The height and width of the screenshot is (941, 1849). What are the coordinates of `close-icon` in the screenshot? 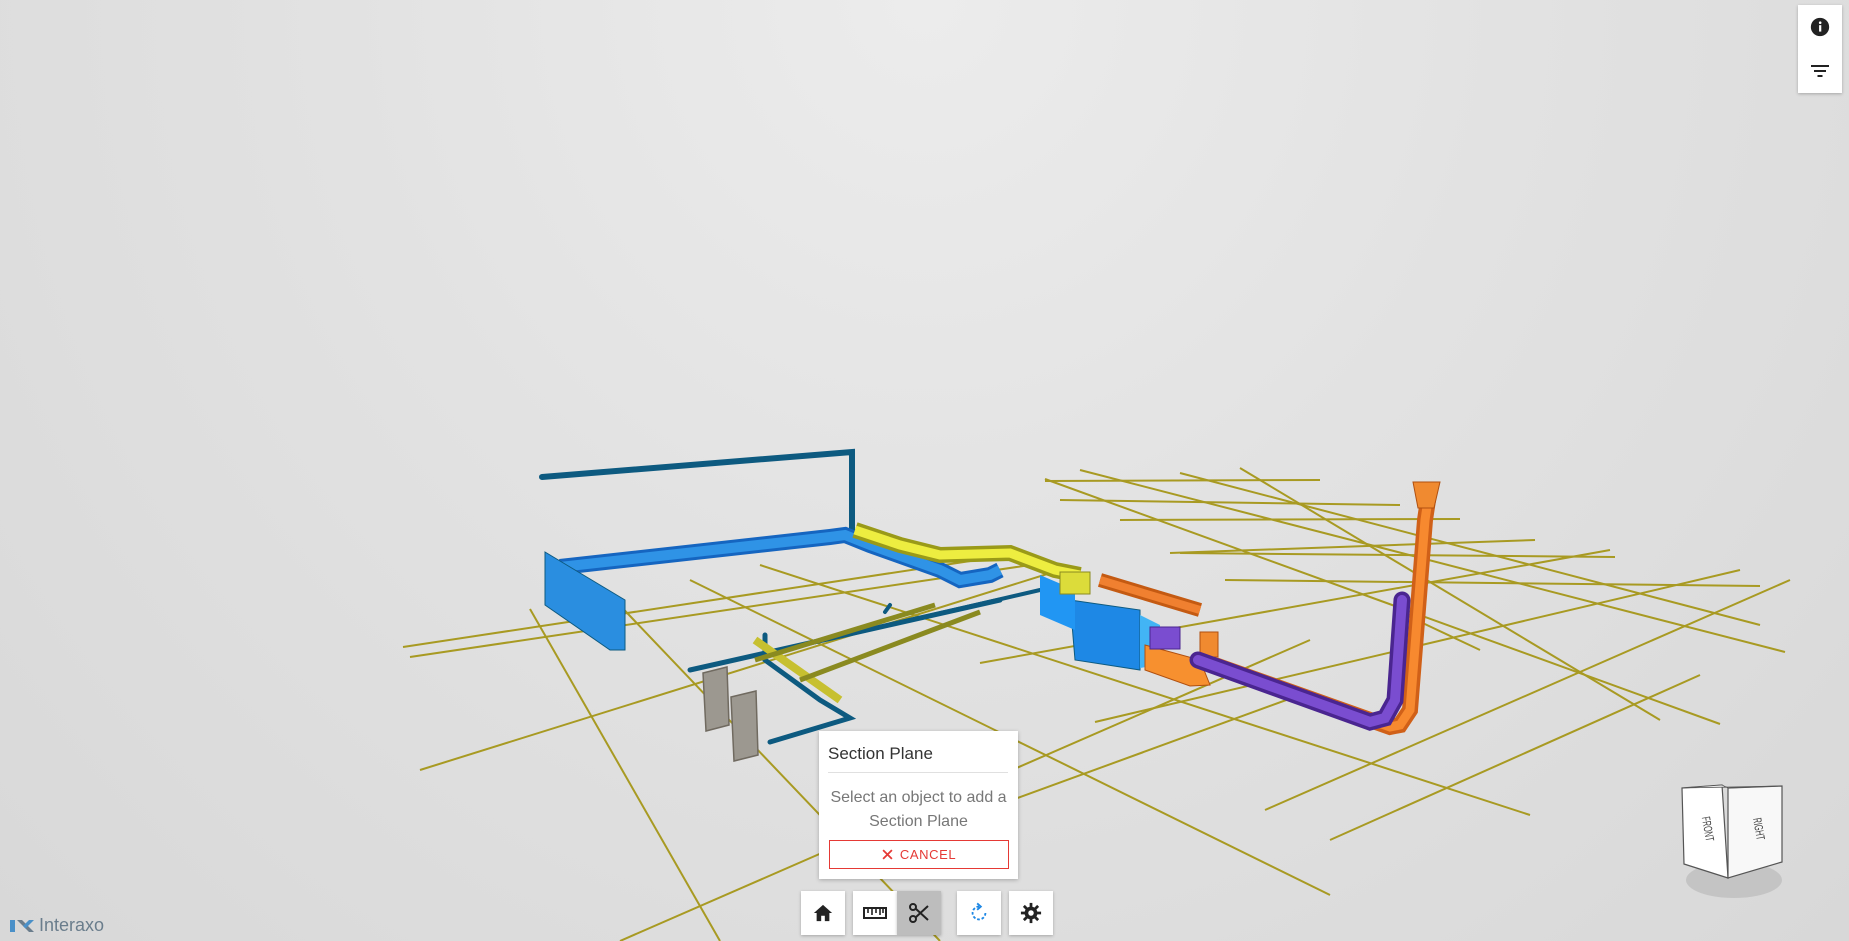 It's located at (887, 854).